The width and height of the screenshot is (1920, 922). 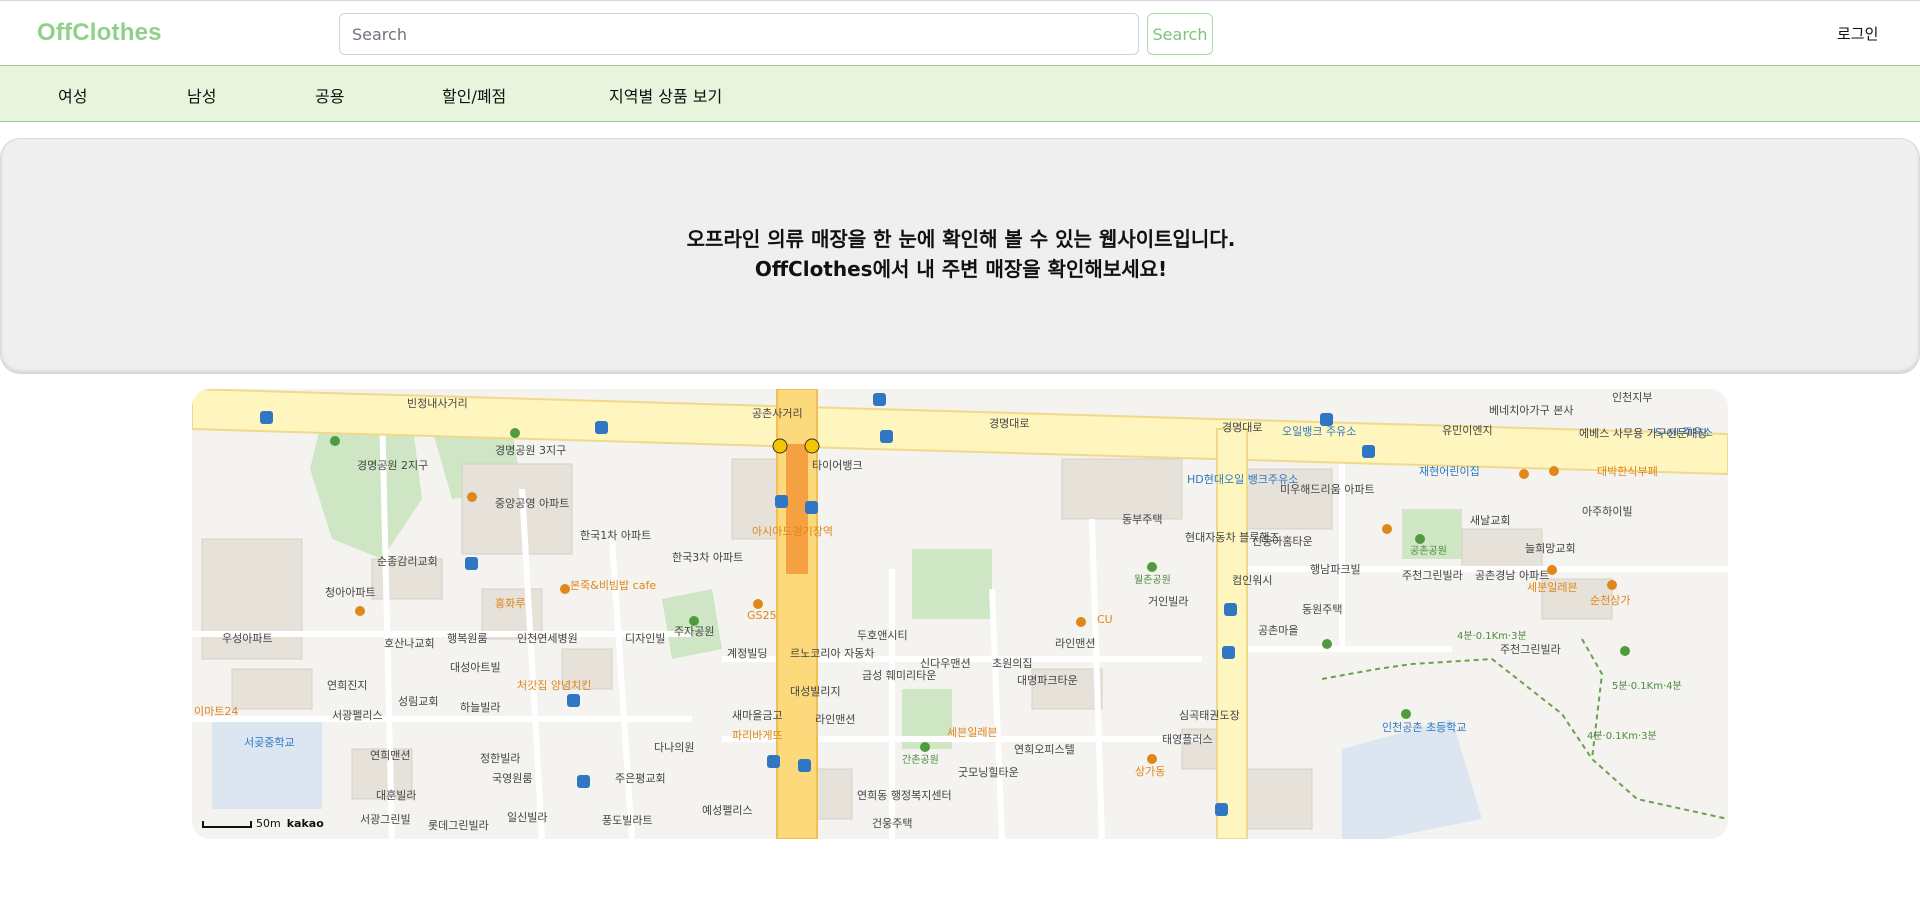 I want to click on map-label: 새날교회, so click(x=1490, y=520).